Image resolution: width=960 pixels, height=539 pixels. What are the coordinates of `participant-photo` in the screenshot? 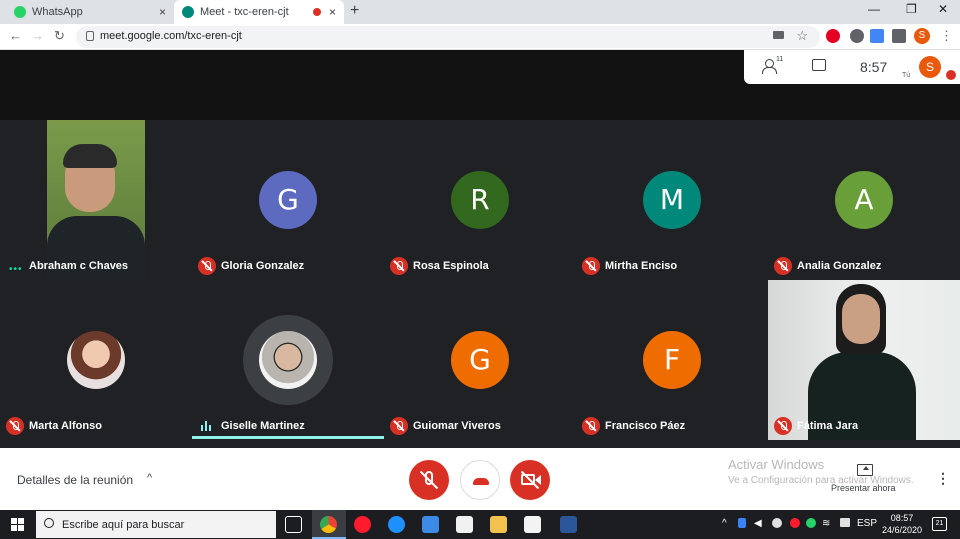 It's located at (96, 360).